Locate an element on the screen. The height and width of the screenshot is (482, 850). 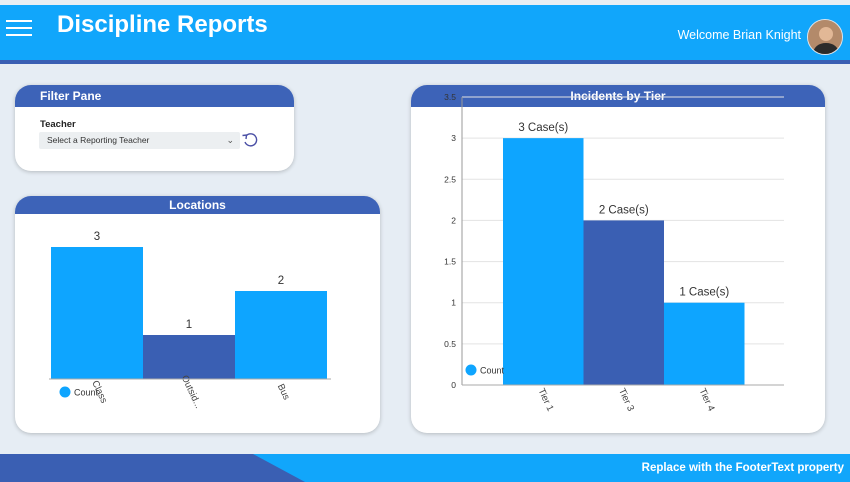
y-tick-label: 1.5 is located at coordinates (450, 262).